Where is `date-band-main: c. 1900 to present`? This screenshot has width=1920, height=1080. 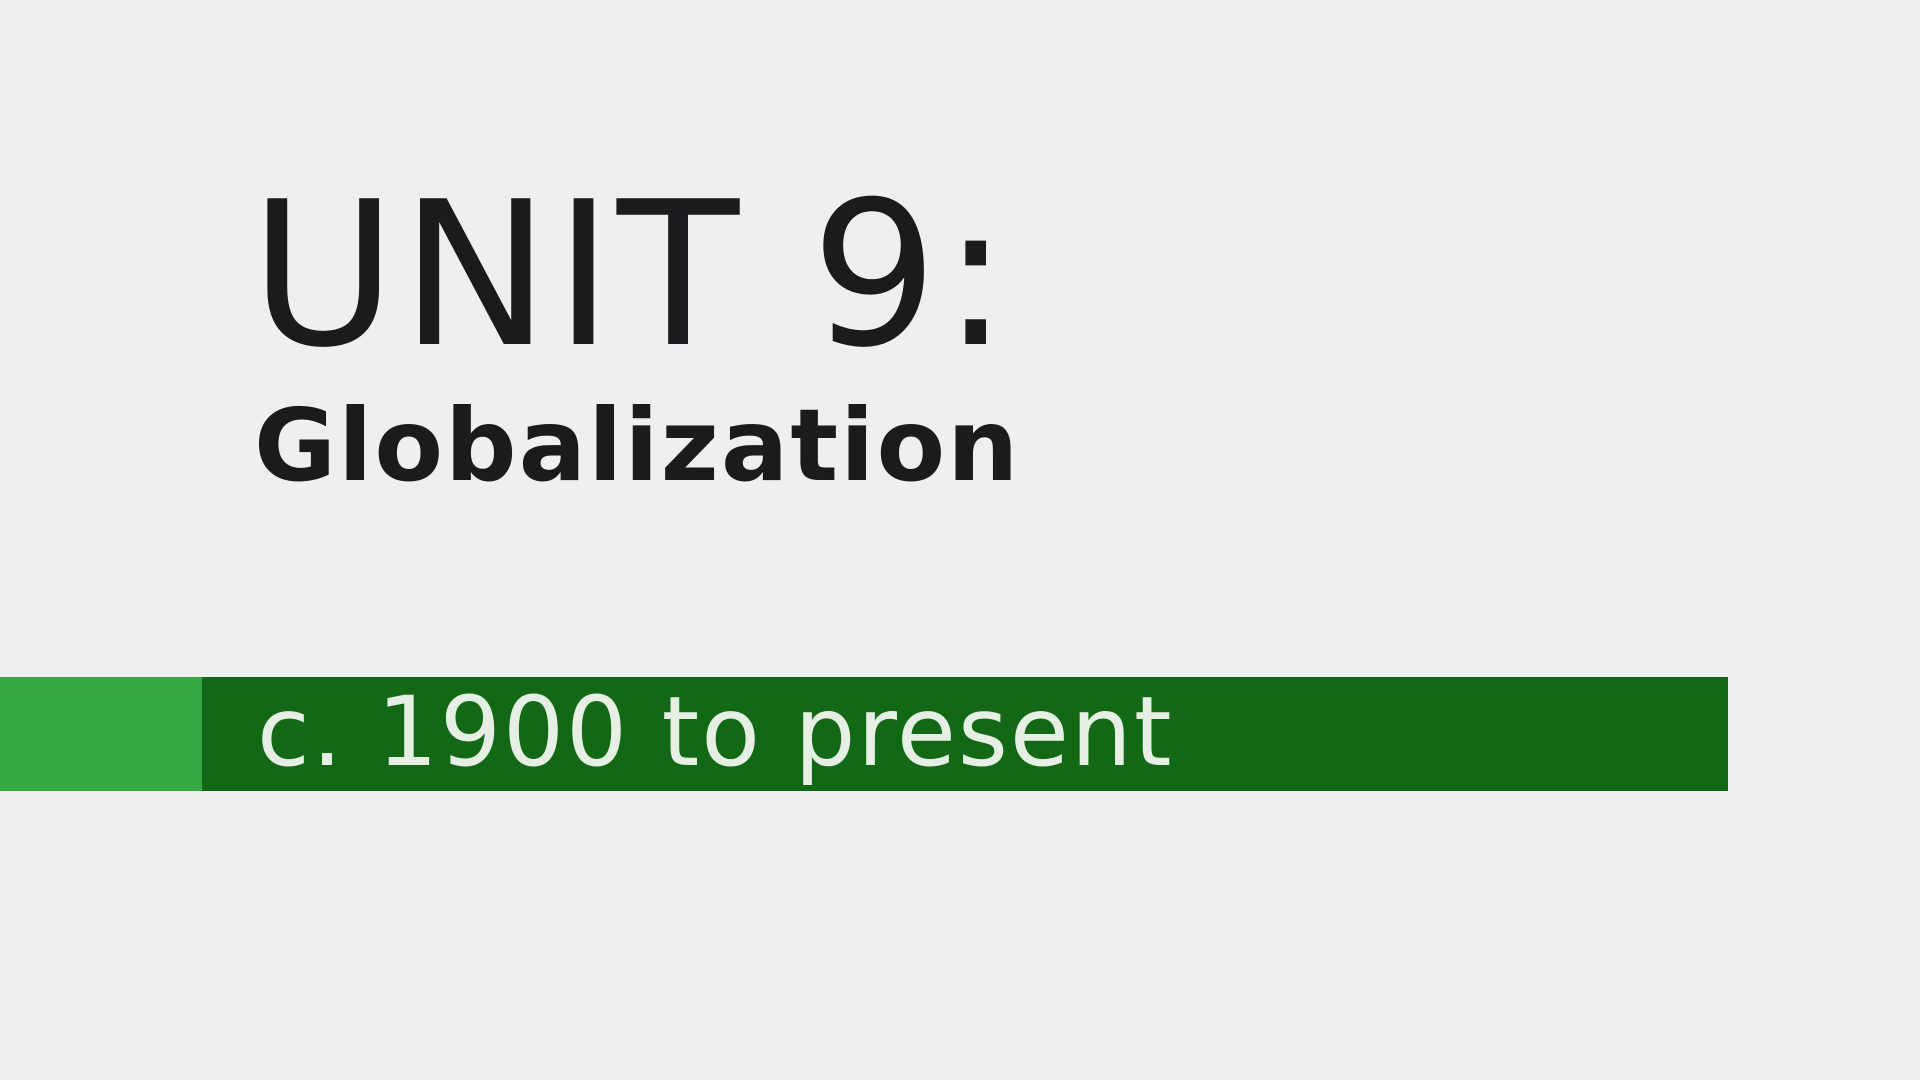
date-band-main: c. 1900 to present is located at coordinates (965, 734).